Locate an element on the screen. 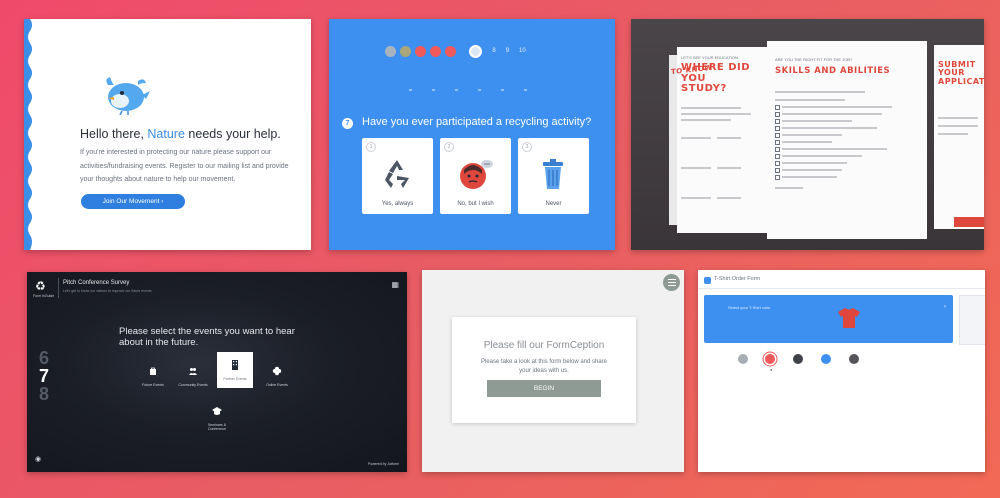 This screenshot has height=498, width=1000. color-swatch-red is located at coordinates (770, 359).